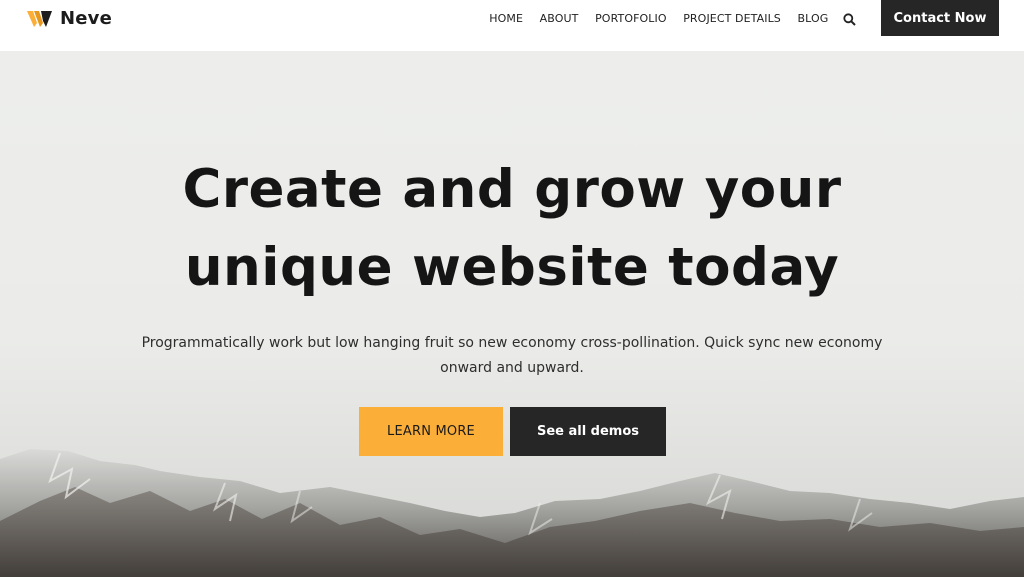 The image size is (1024, 577). What do you see at coordinates (631, 18) in the screenshot?
I see `nav-item-portofolio: PORTOFOLIO` at bounding box center [631, 18].